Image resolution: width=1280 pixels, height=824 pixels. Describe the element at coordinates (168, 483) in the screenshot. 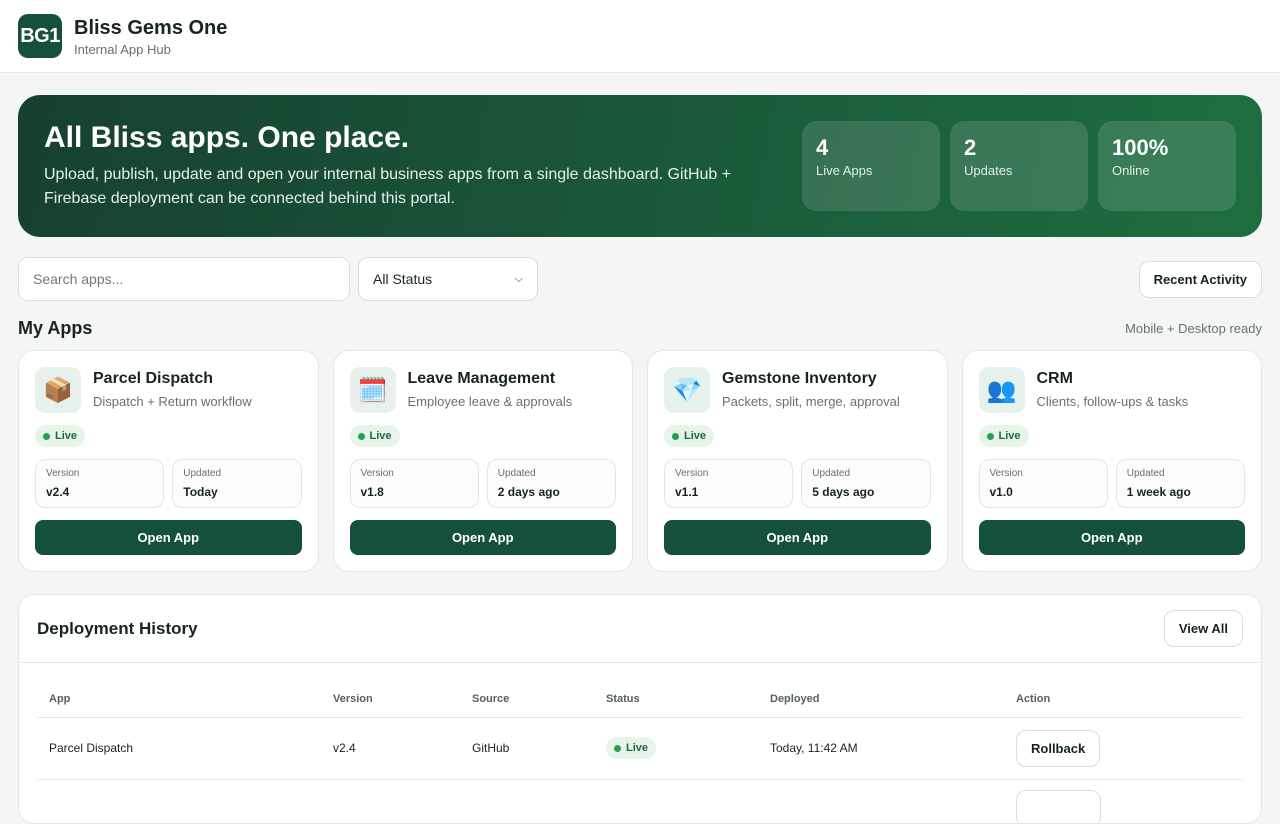

I see `app-meta: Version v2.4 Updated Today` at that location.